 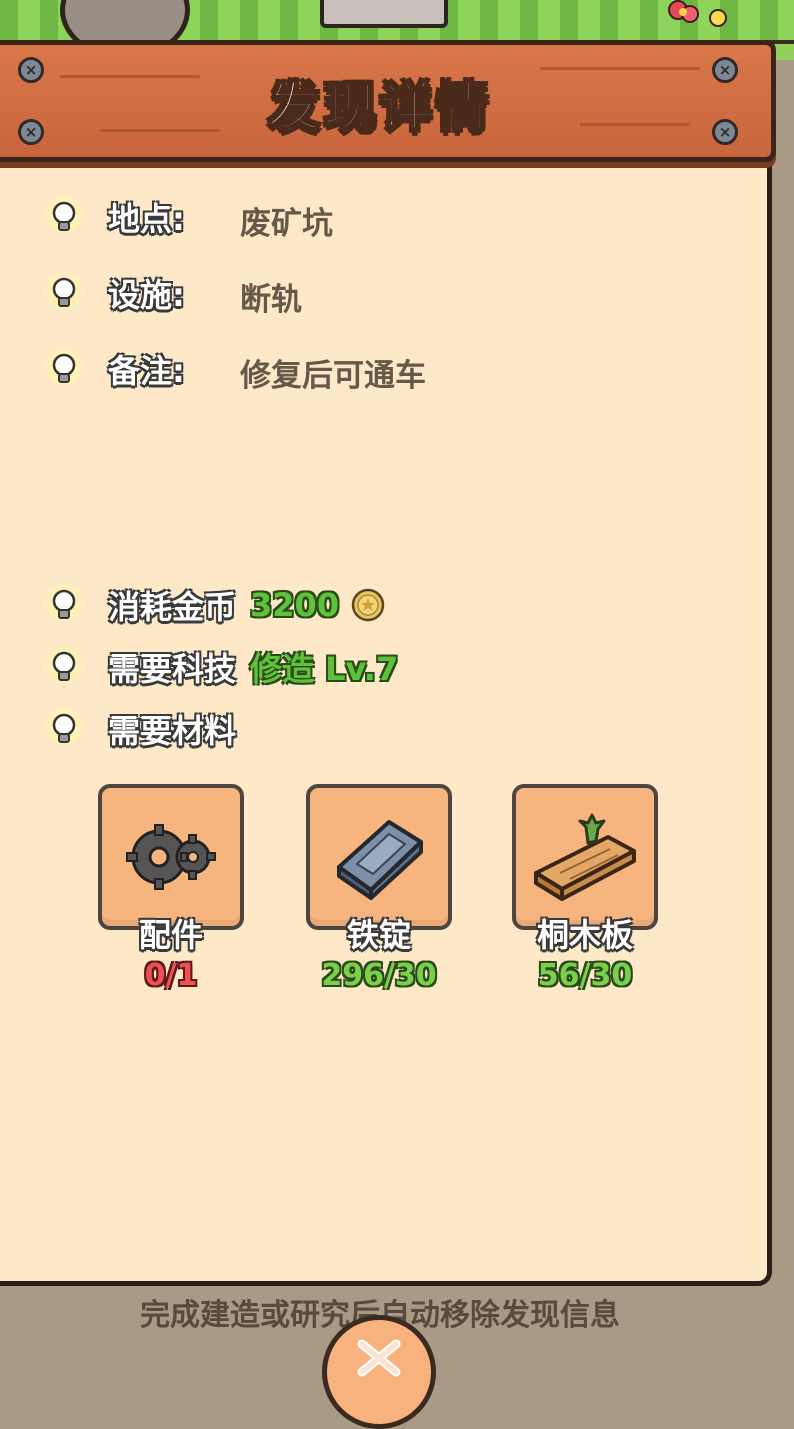 I want to click on wood-plank-icon, so click(x=585, y=857).